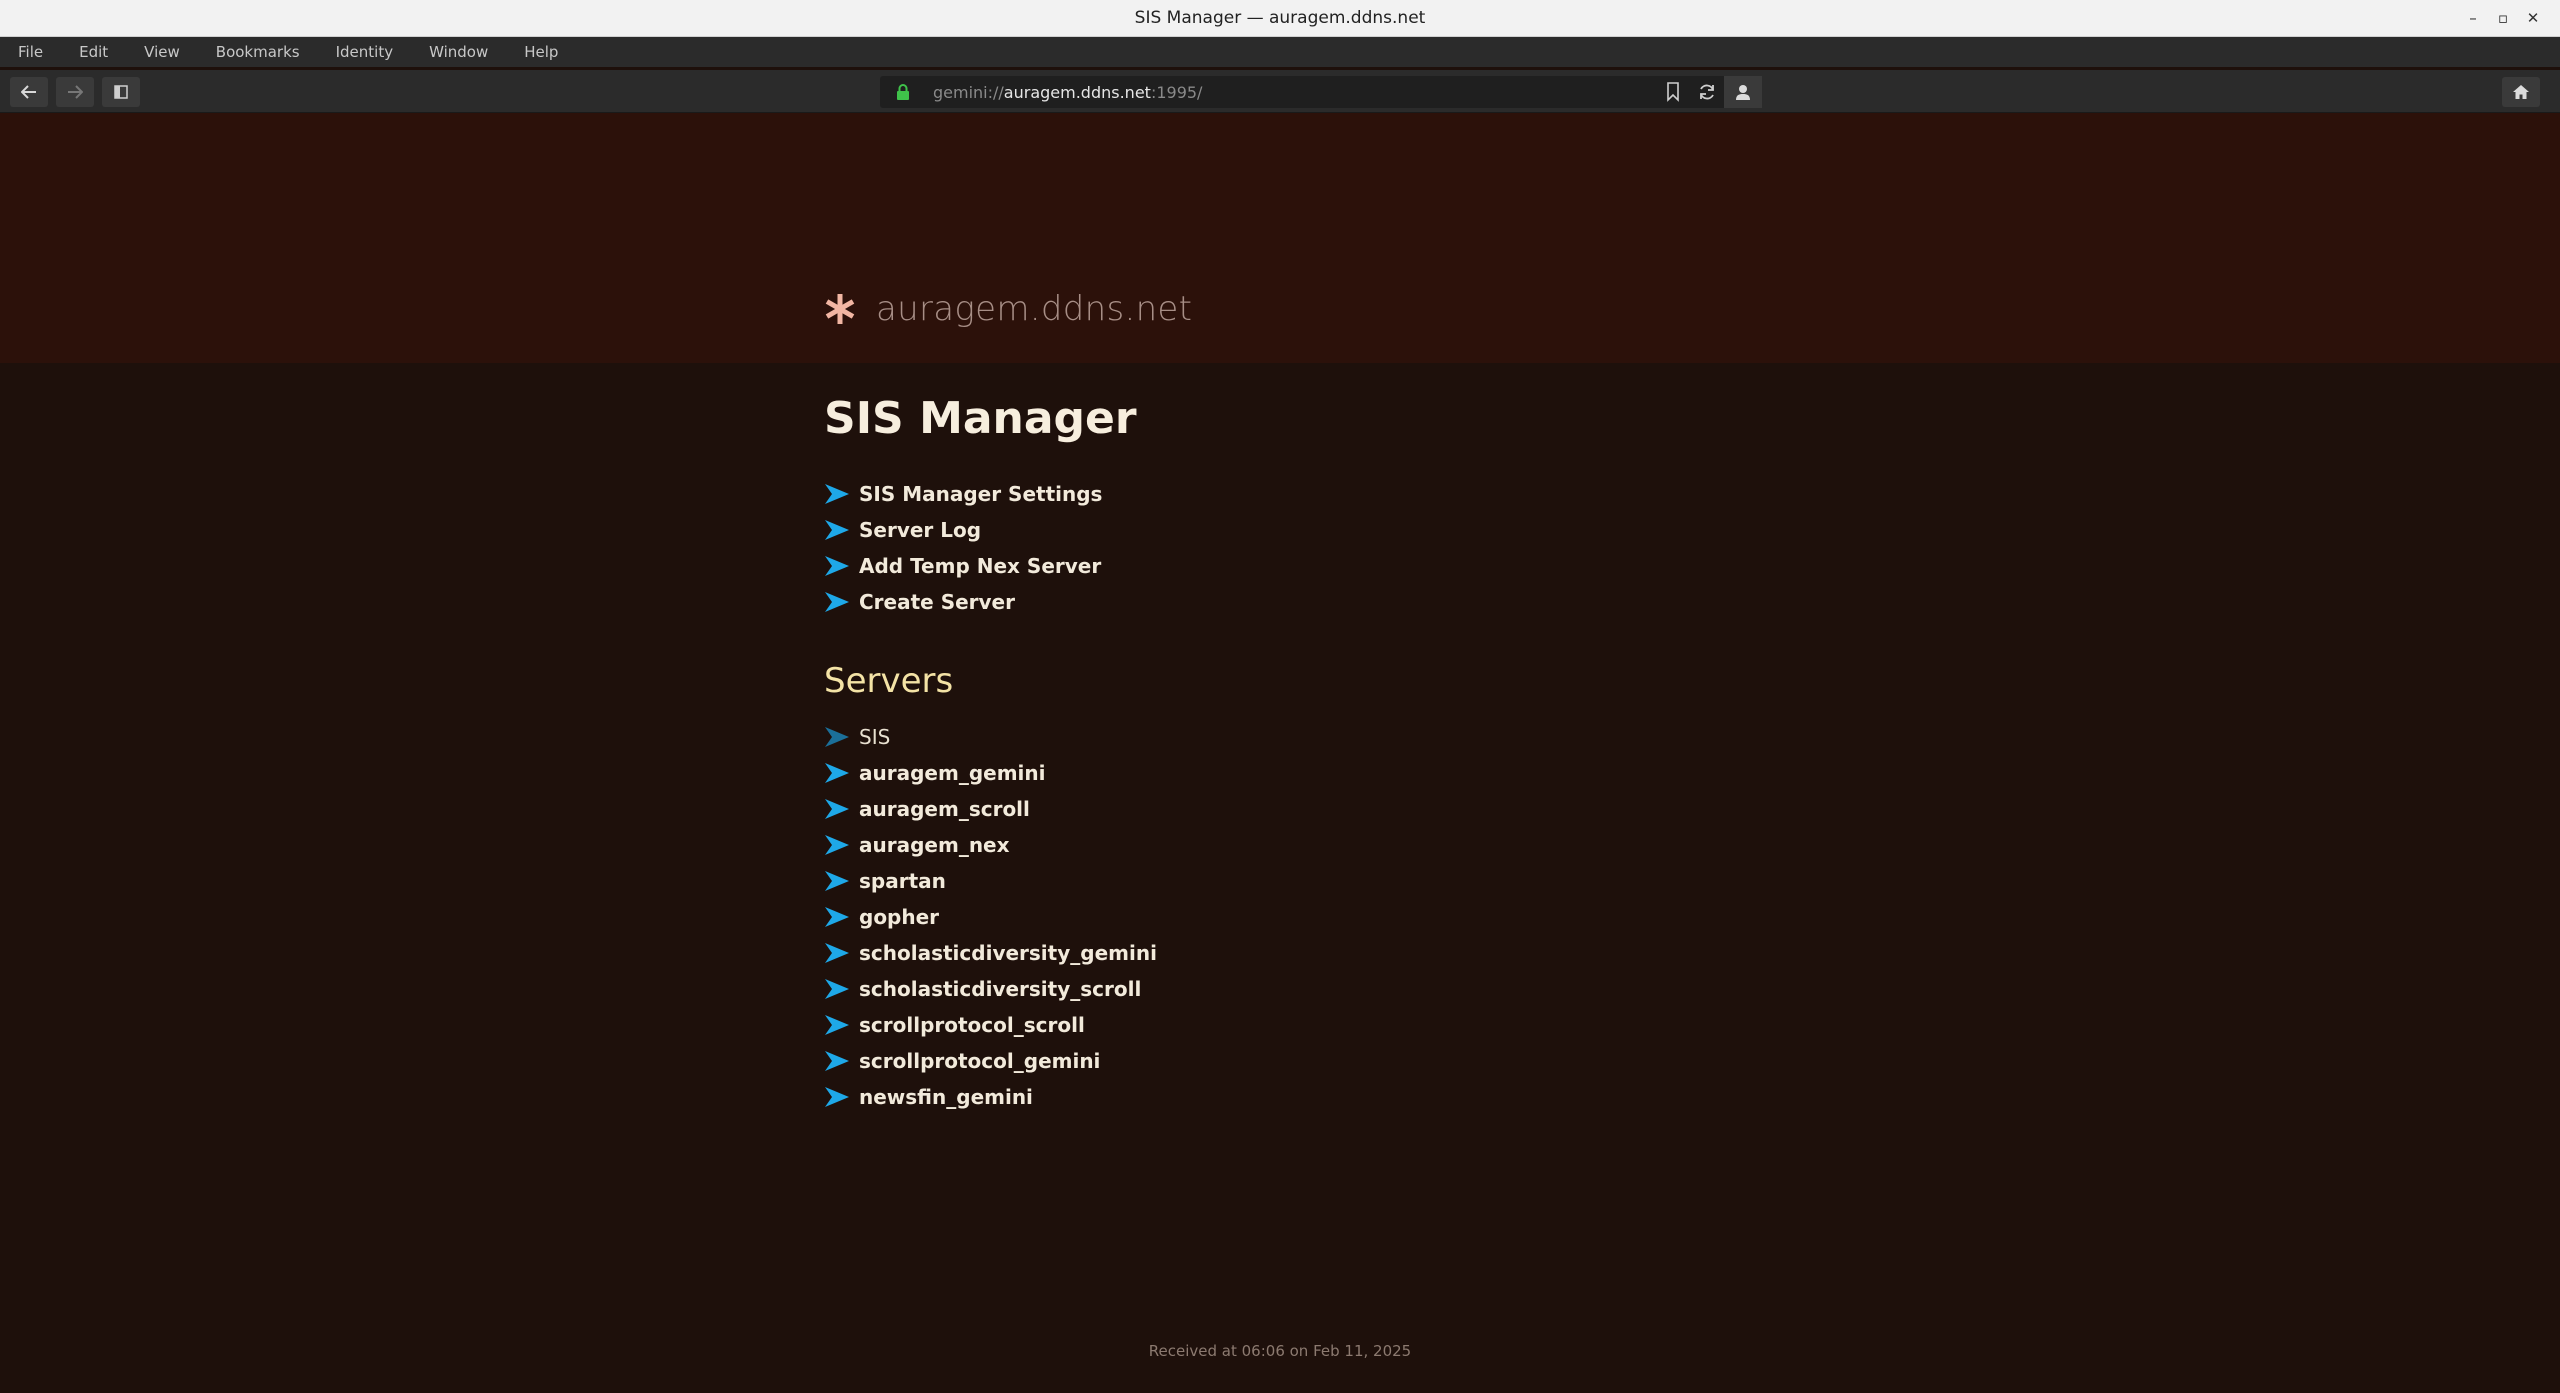 This screenshot has width=2560, height=1393. I want to click on site-name: auragem.ddns.net, so click(1034, 309).